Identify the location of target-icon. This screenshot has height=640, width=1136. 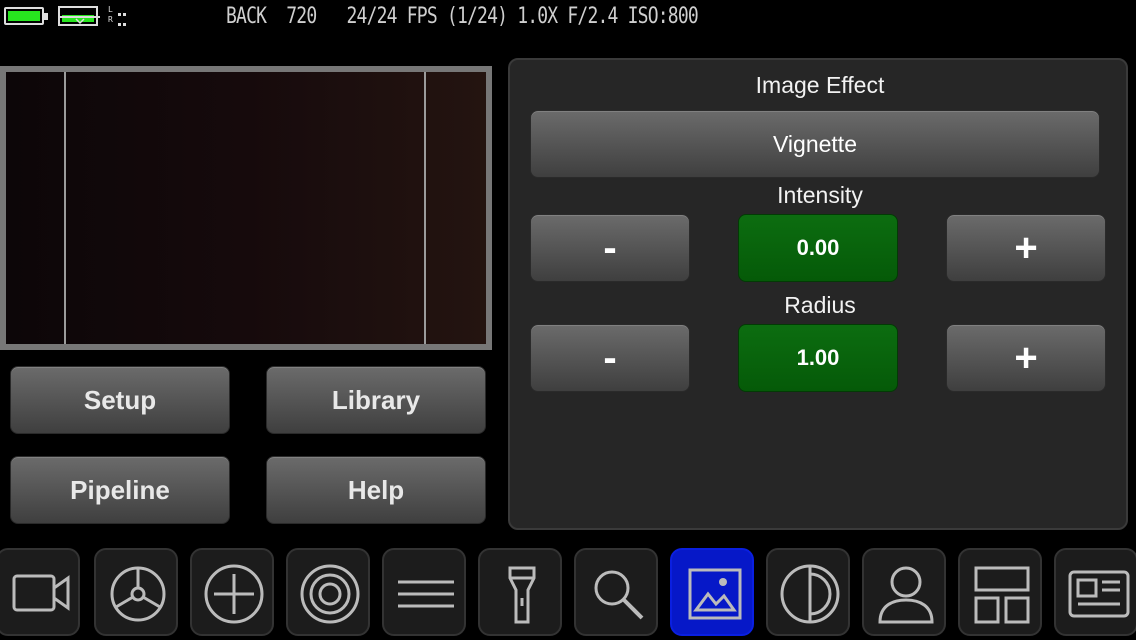
(328, 592).